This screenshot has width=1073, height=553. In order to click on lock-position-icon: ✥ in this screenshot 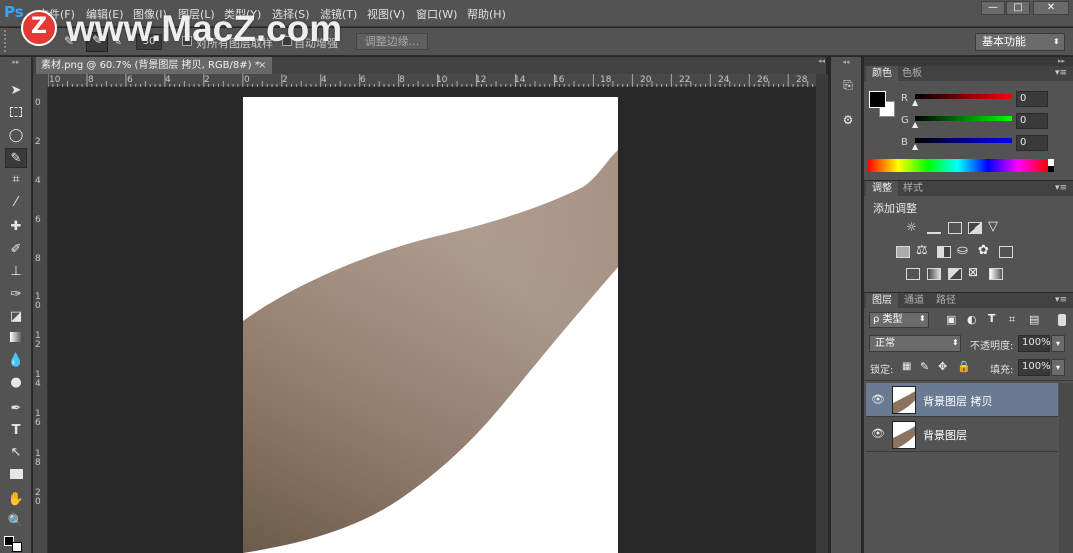, I will do `click(942, 366)`.